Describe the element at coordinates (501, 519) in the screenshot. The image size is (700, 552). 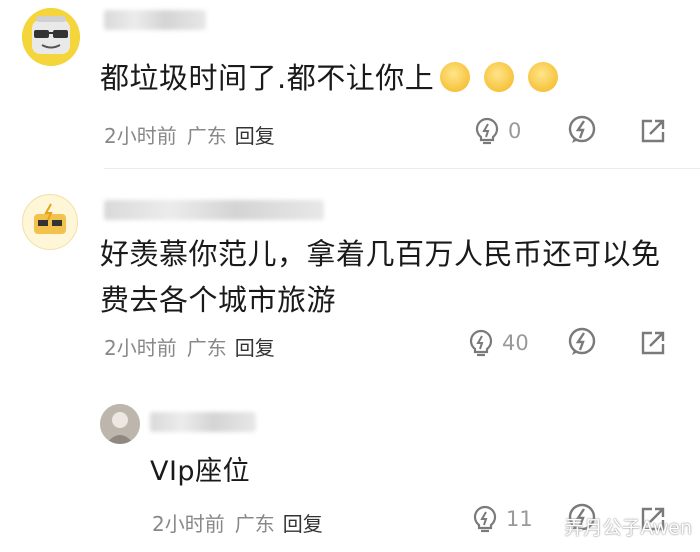
I see `like-button: 11` at that location.